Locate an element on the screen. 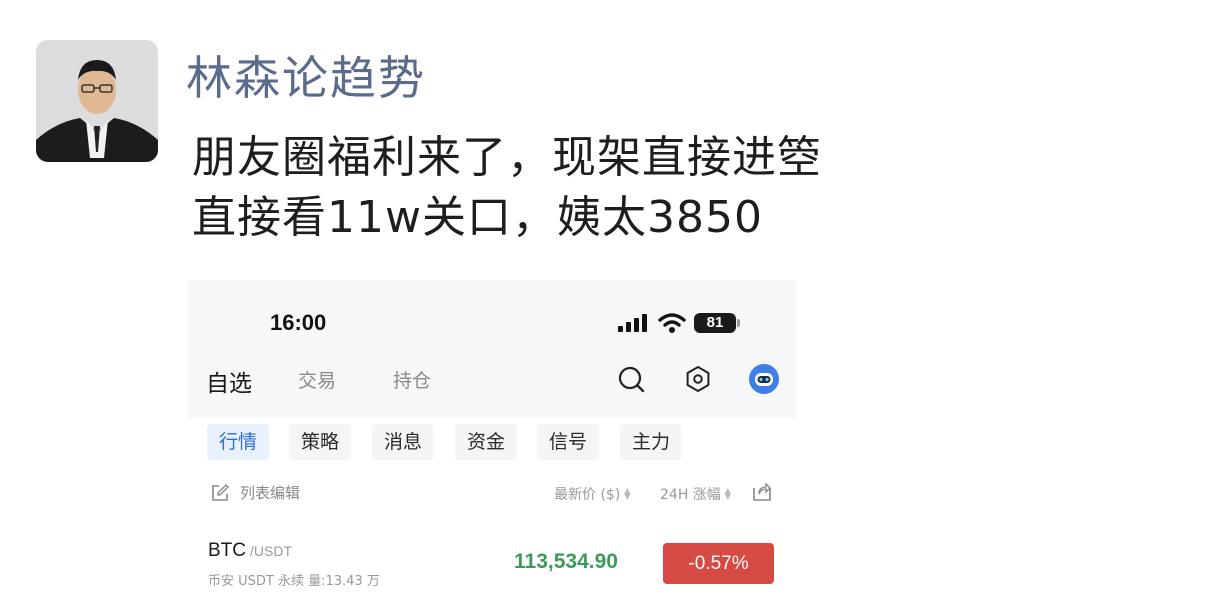 The height and width of the screenshot is (605, 1215). post-line-2: 直接看11w关口，姨太3850 is located at coordinates (477, 217).